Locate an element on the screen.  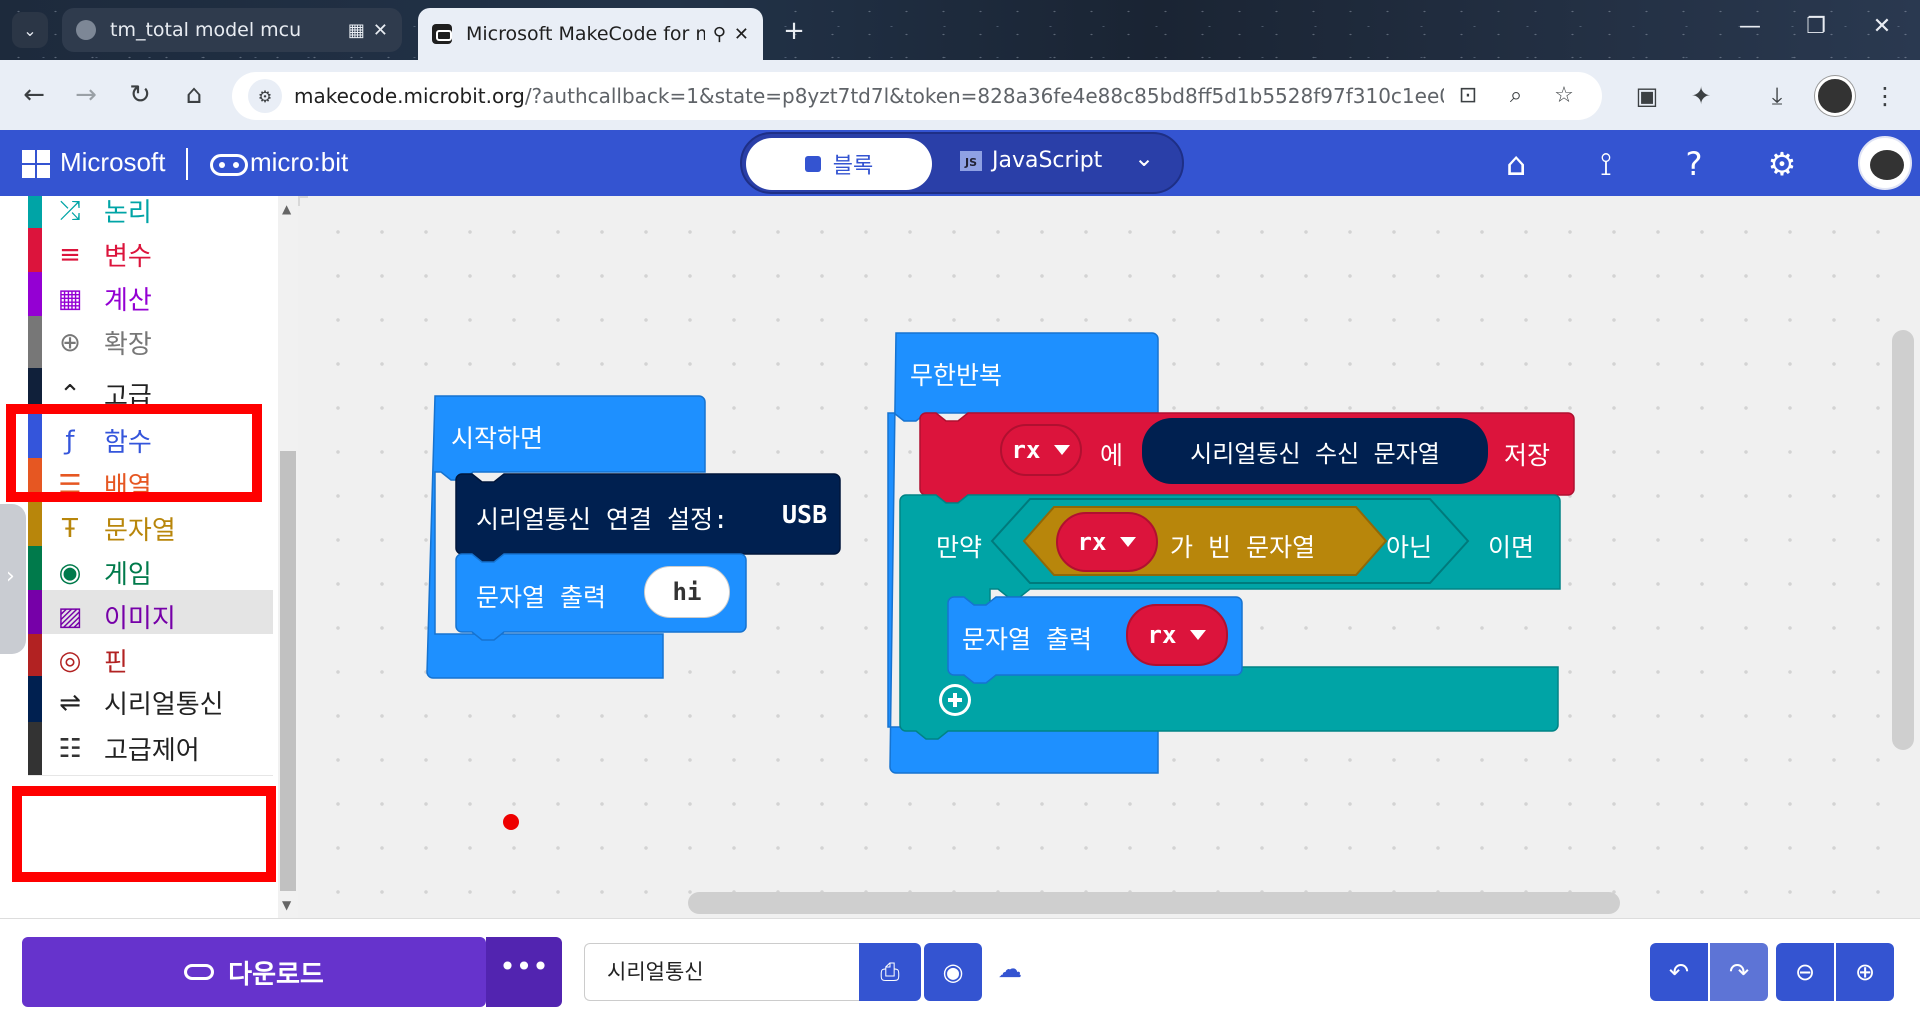
on-start-label: 시작하면 is located at coordinates (497, 438).